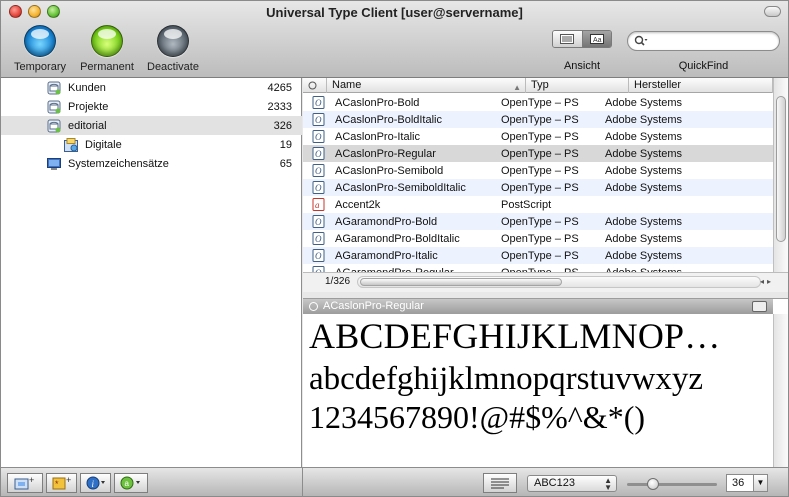 Image resolution: width=789 pixels, height=497 pixels. I want to click on permanent-activate-icon, so click(107, 41).